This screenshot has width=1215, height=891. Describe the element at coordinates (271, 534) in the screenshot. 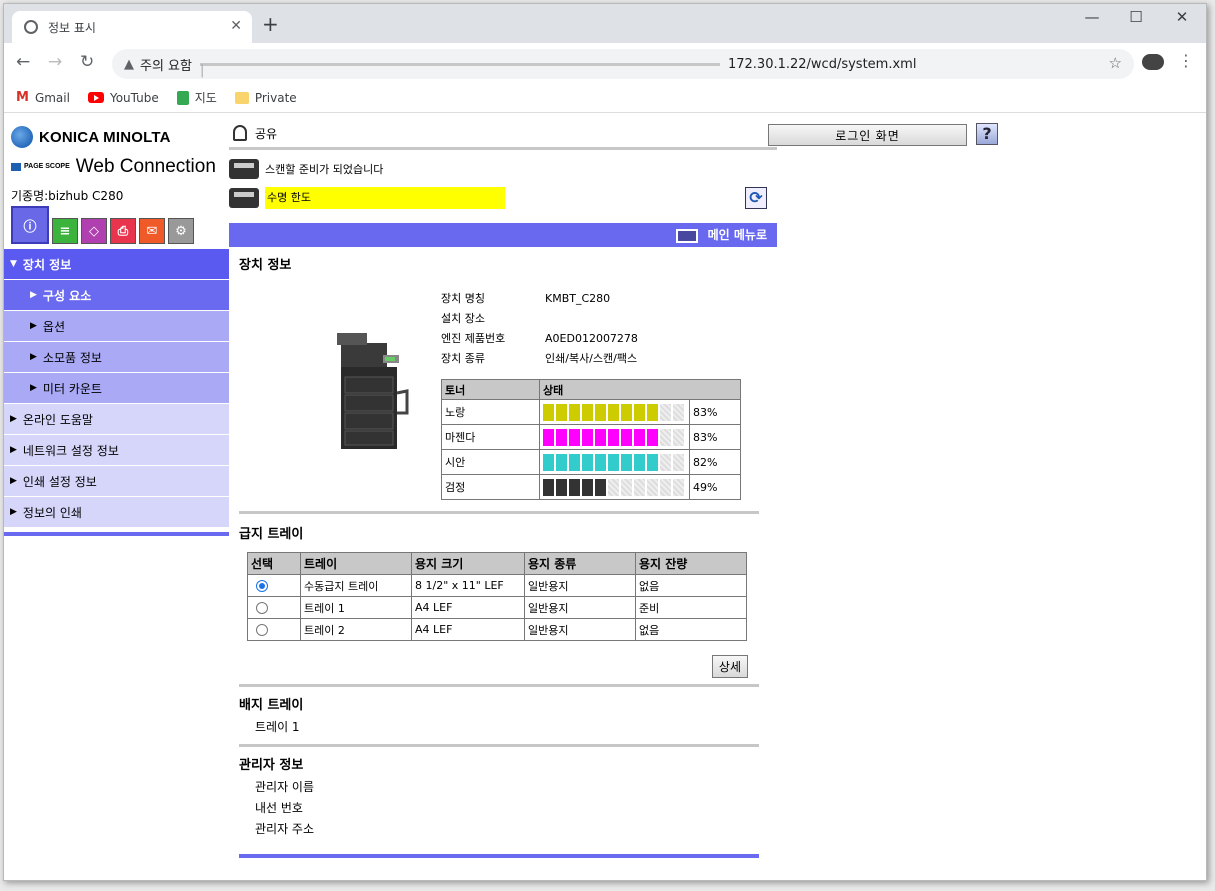

I see `section-title: 급지 트레이` at that location.